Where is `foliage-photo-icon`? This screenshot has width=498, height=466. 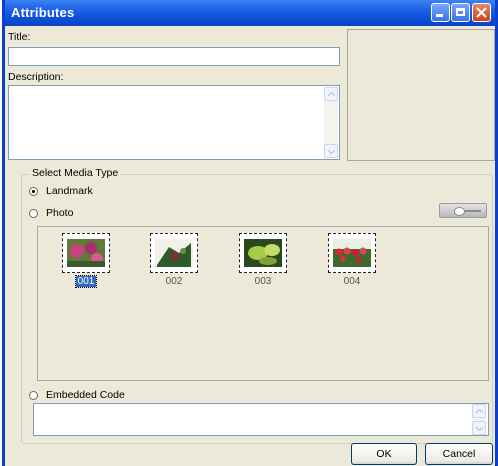 foliage-photo-icon is located at coordinates (174, 253).